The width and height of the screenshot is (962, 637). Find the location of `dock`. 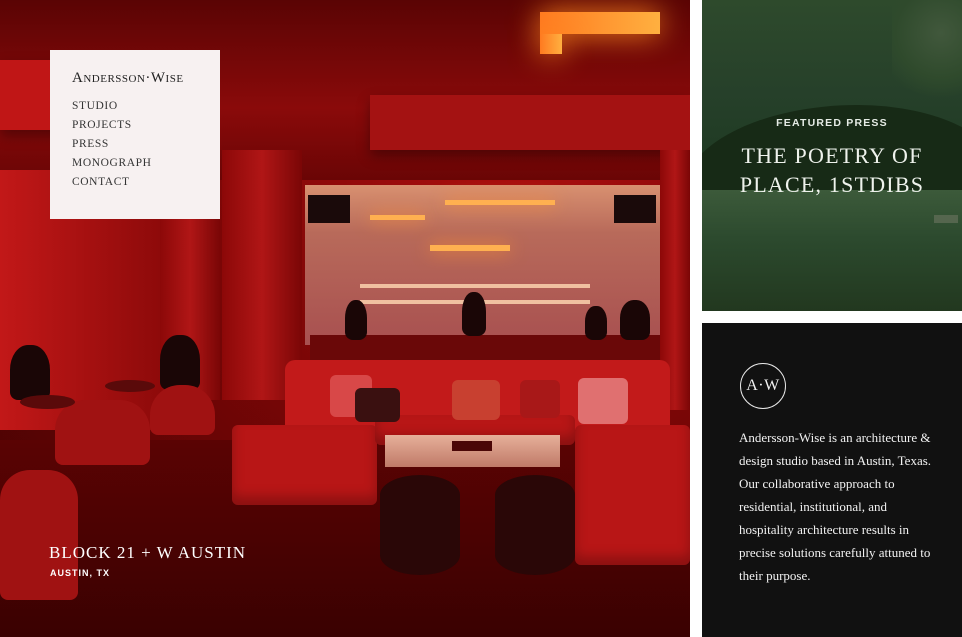

dock is located at coordinates (946, 219).